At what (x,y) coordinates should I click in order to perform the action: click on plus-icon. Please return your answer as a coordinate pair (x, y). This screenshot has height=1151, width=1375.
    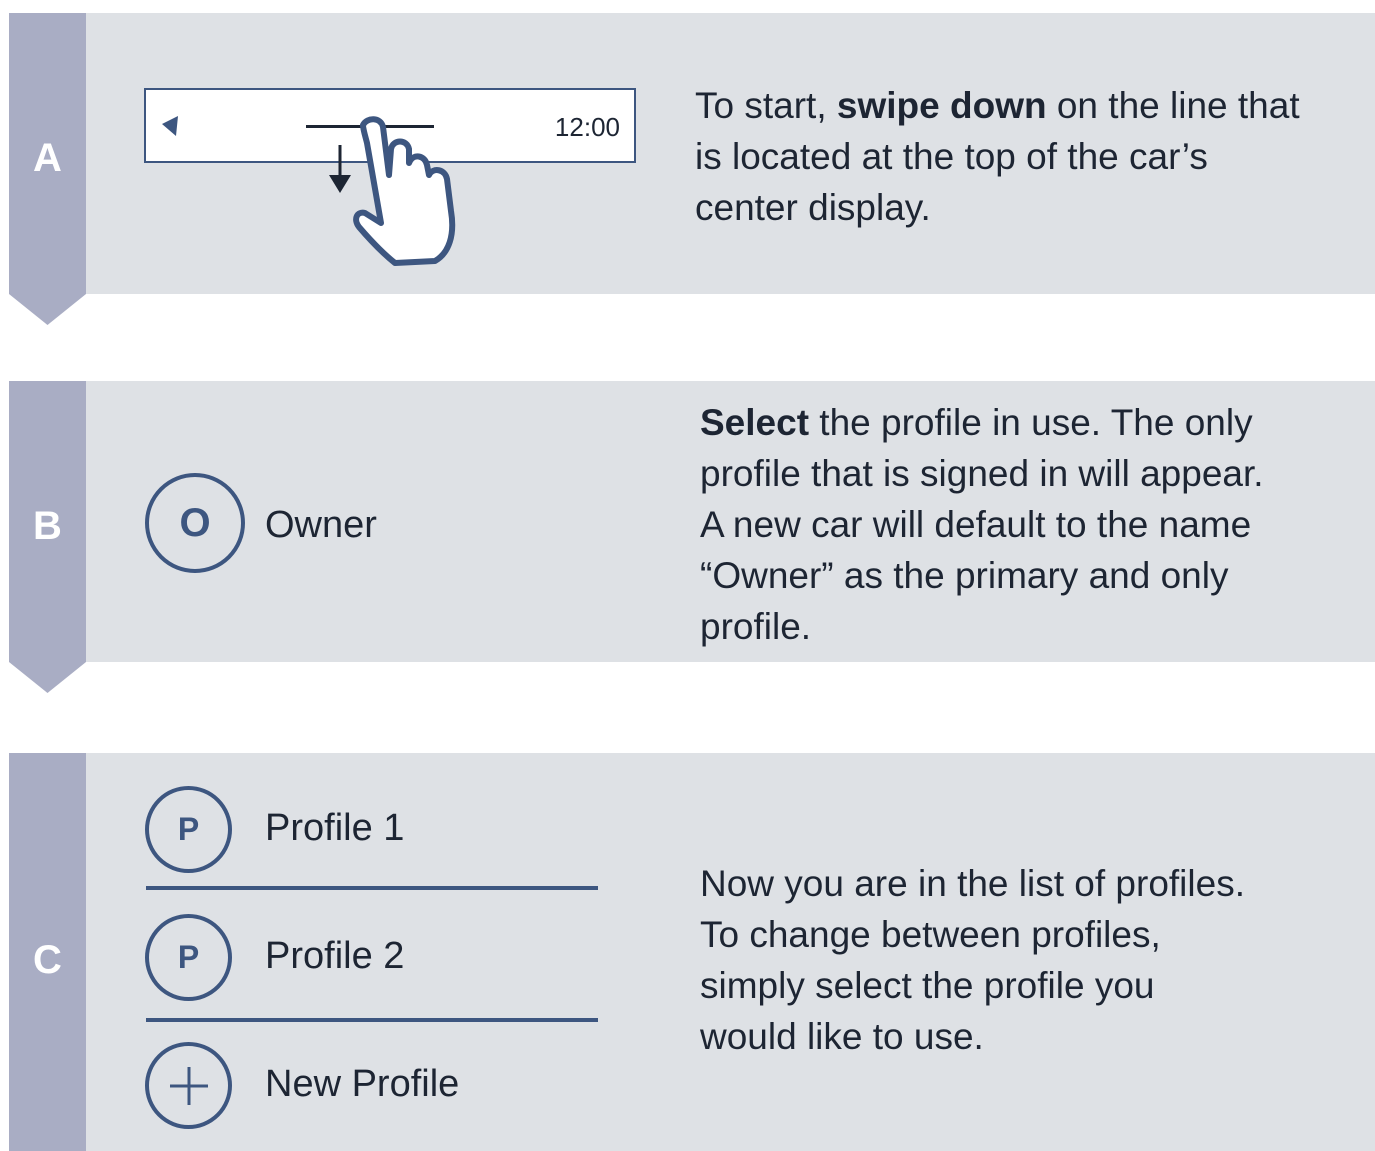
    Looking at the image, I should click on (188, 1085).